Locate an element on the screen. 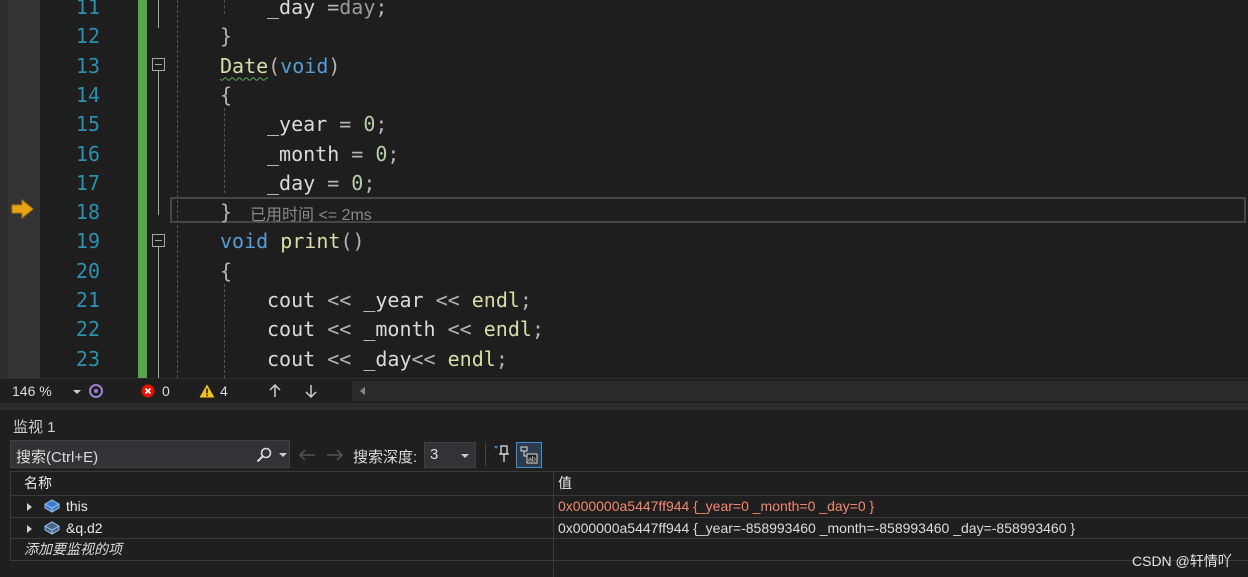 Image resolution: width=1248 pixels, height=577 pixels. forward-arrow-icon is located at coordinates (335, 455).